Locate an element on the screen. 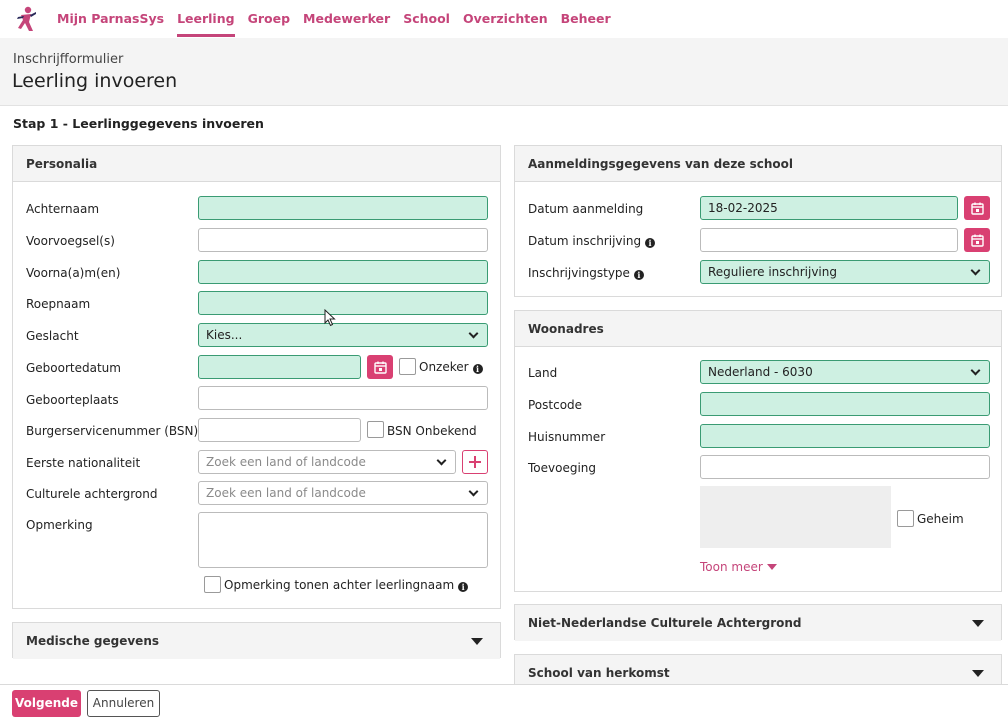  roepnaam-input is located at coordinates (343, 303).